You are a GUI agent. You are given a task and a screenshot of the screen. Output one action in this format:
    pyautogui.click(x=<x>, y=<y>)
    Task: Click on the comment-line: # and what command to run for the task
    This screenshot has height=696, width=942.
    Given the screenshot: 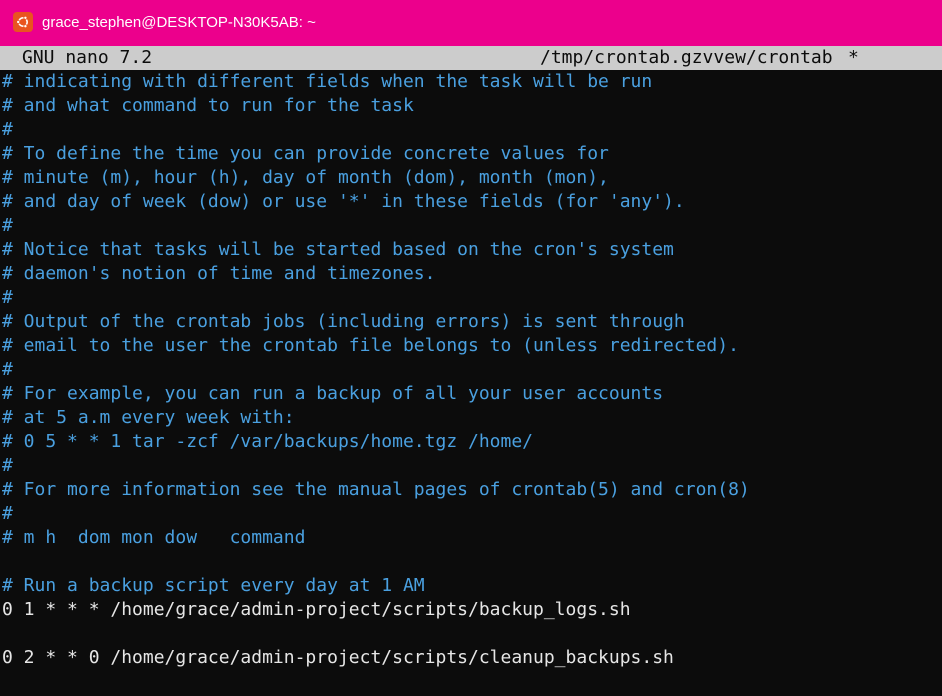 What is the action you would take?
    pyautogui.click(x=208, y=106)
    